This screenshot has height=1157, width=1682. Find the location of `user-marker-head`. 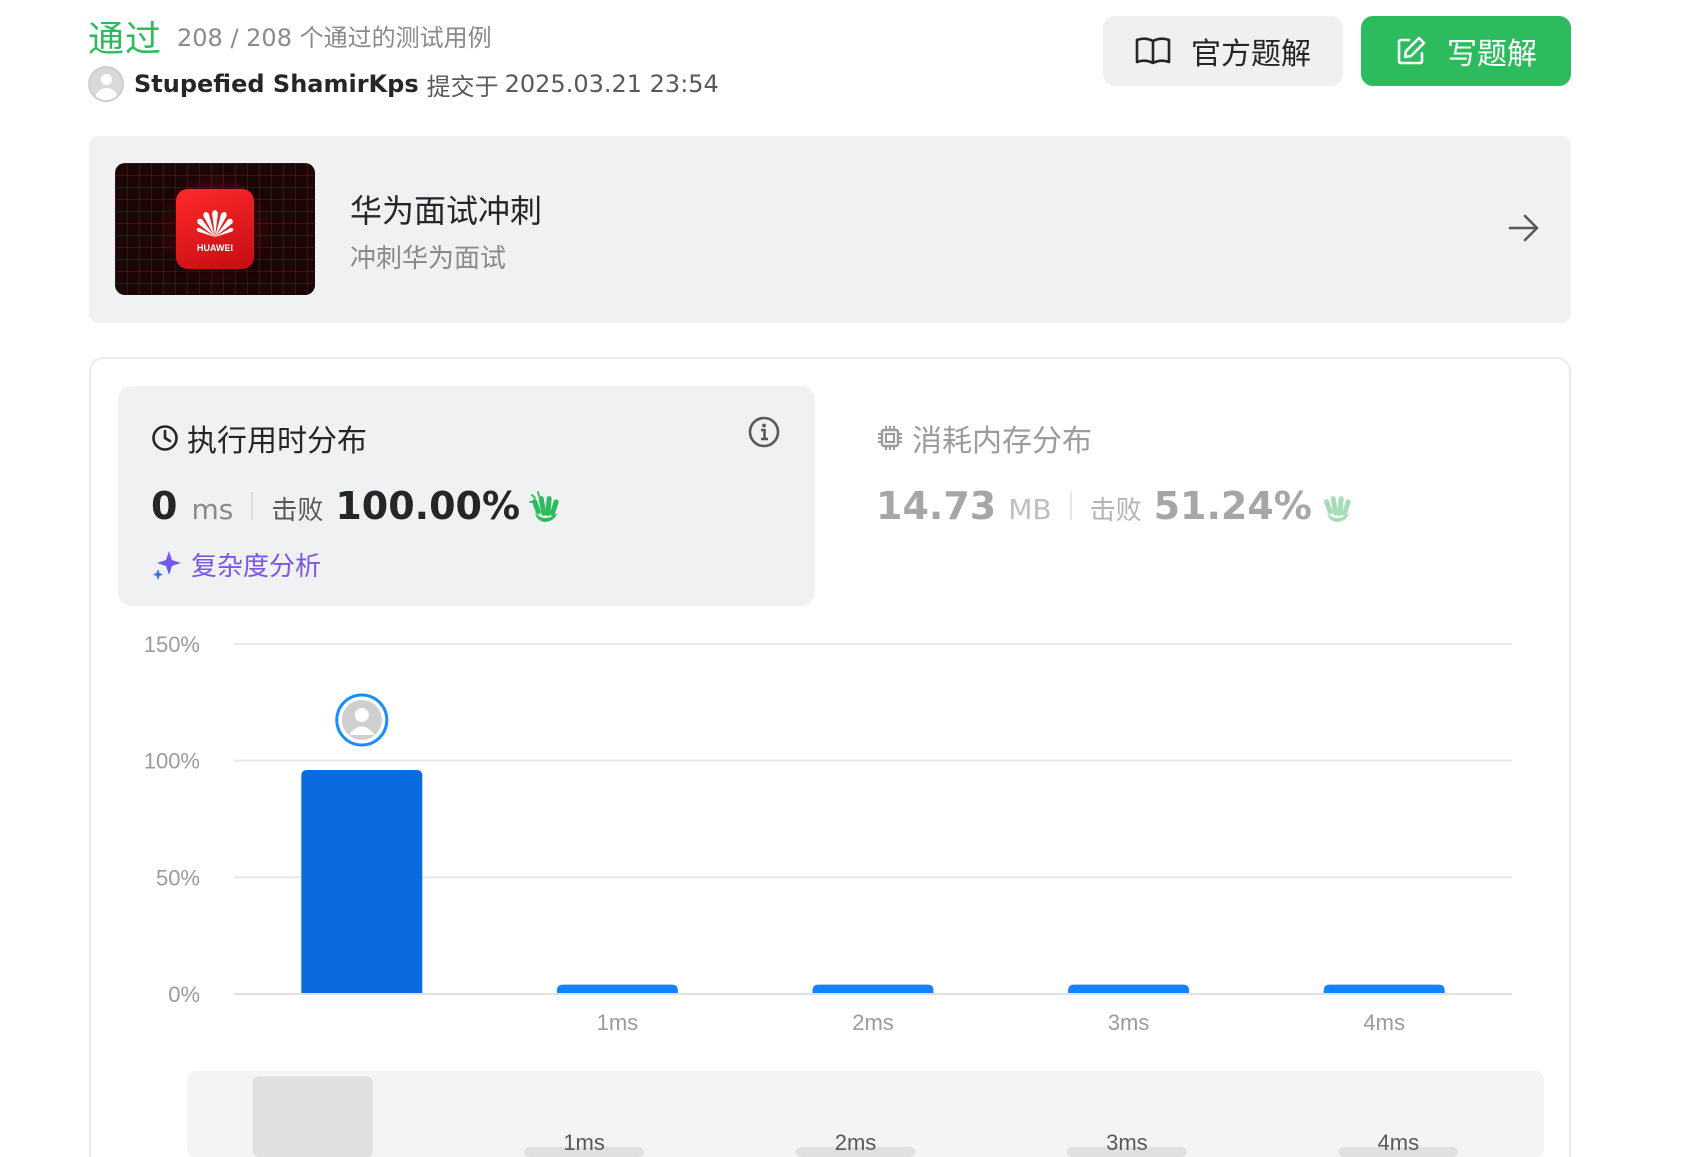

user-marker-head is located at coordinates (361, 715).